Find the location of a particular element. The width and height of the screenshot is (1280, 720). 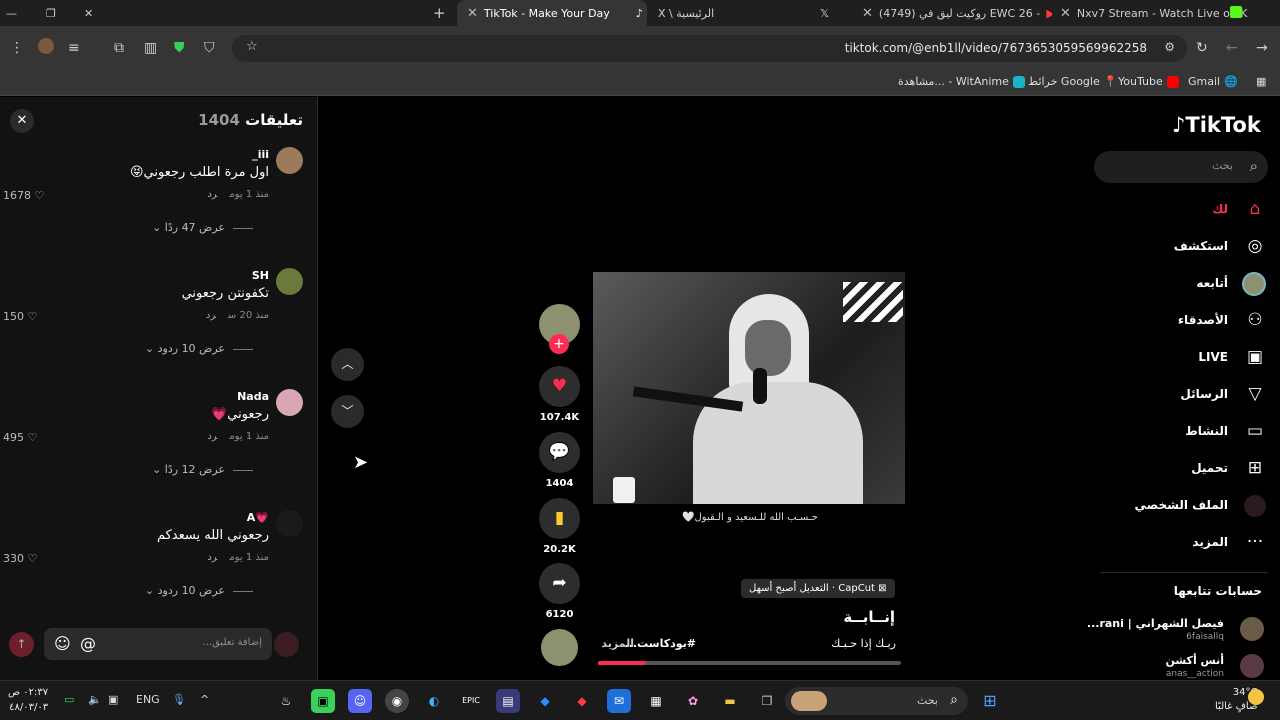

music-disc-button is located at coordinates (559, 647).